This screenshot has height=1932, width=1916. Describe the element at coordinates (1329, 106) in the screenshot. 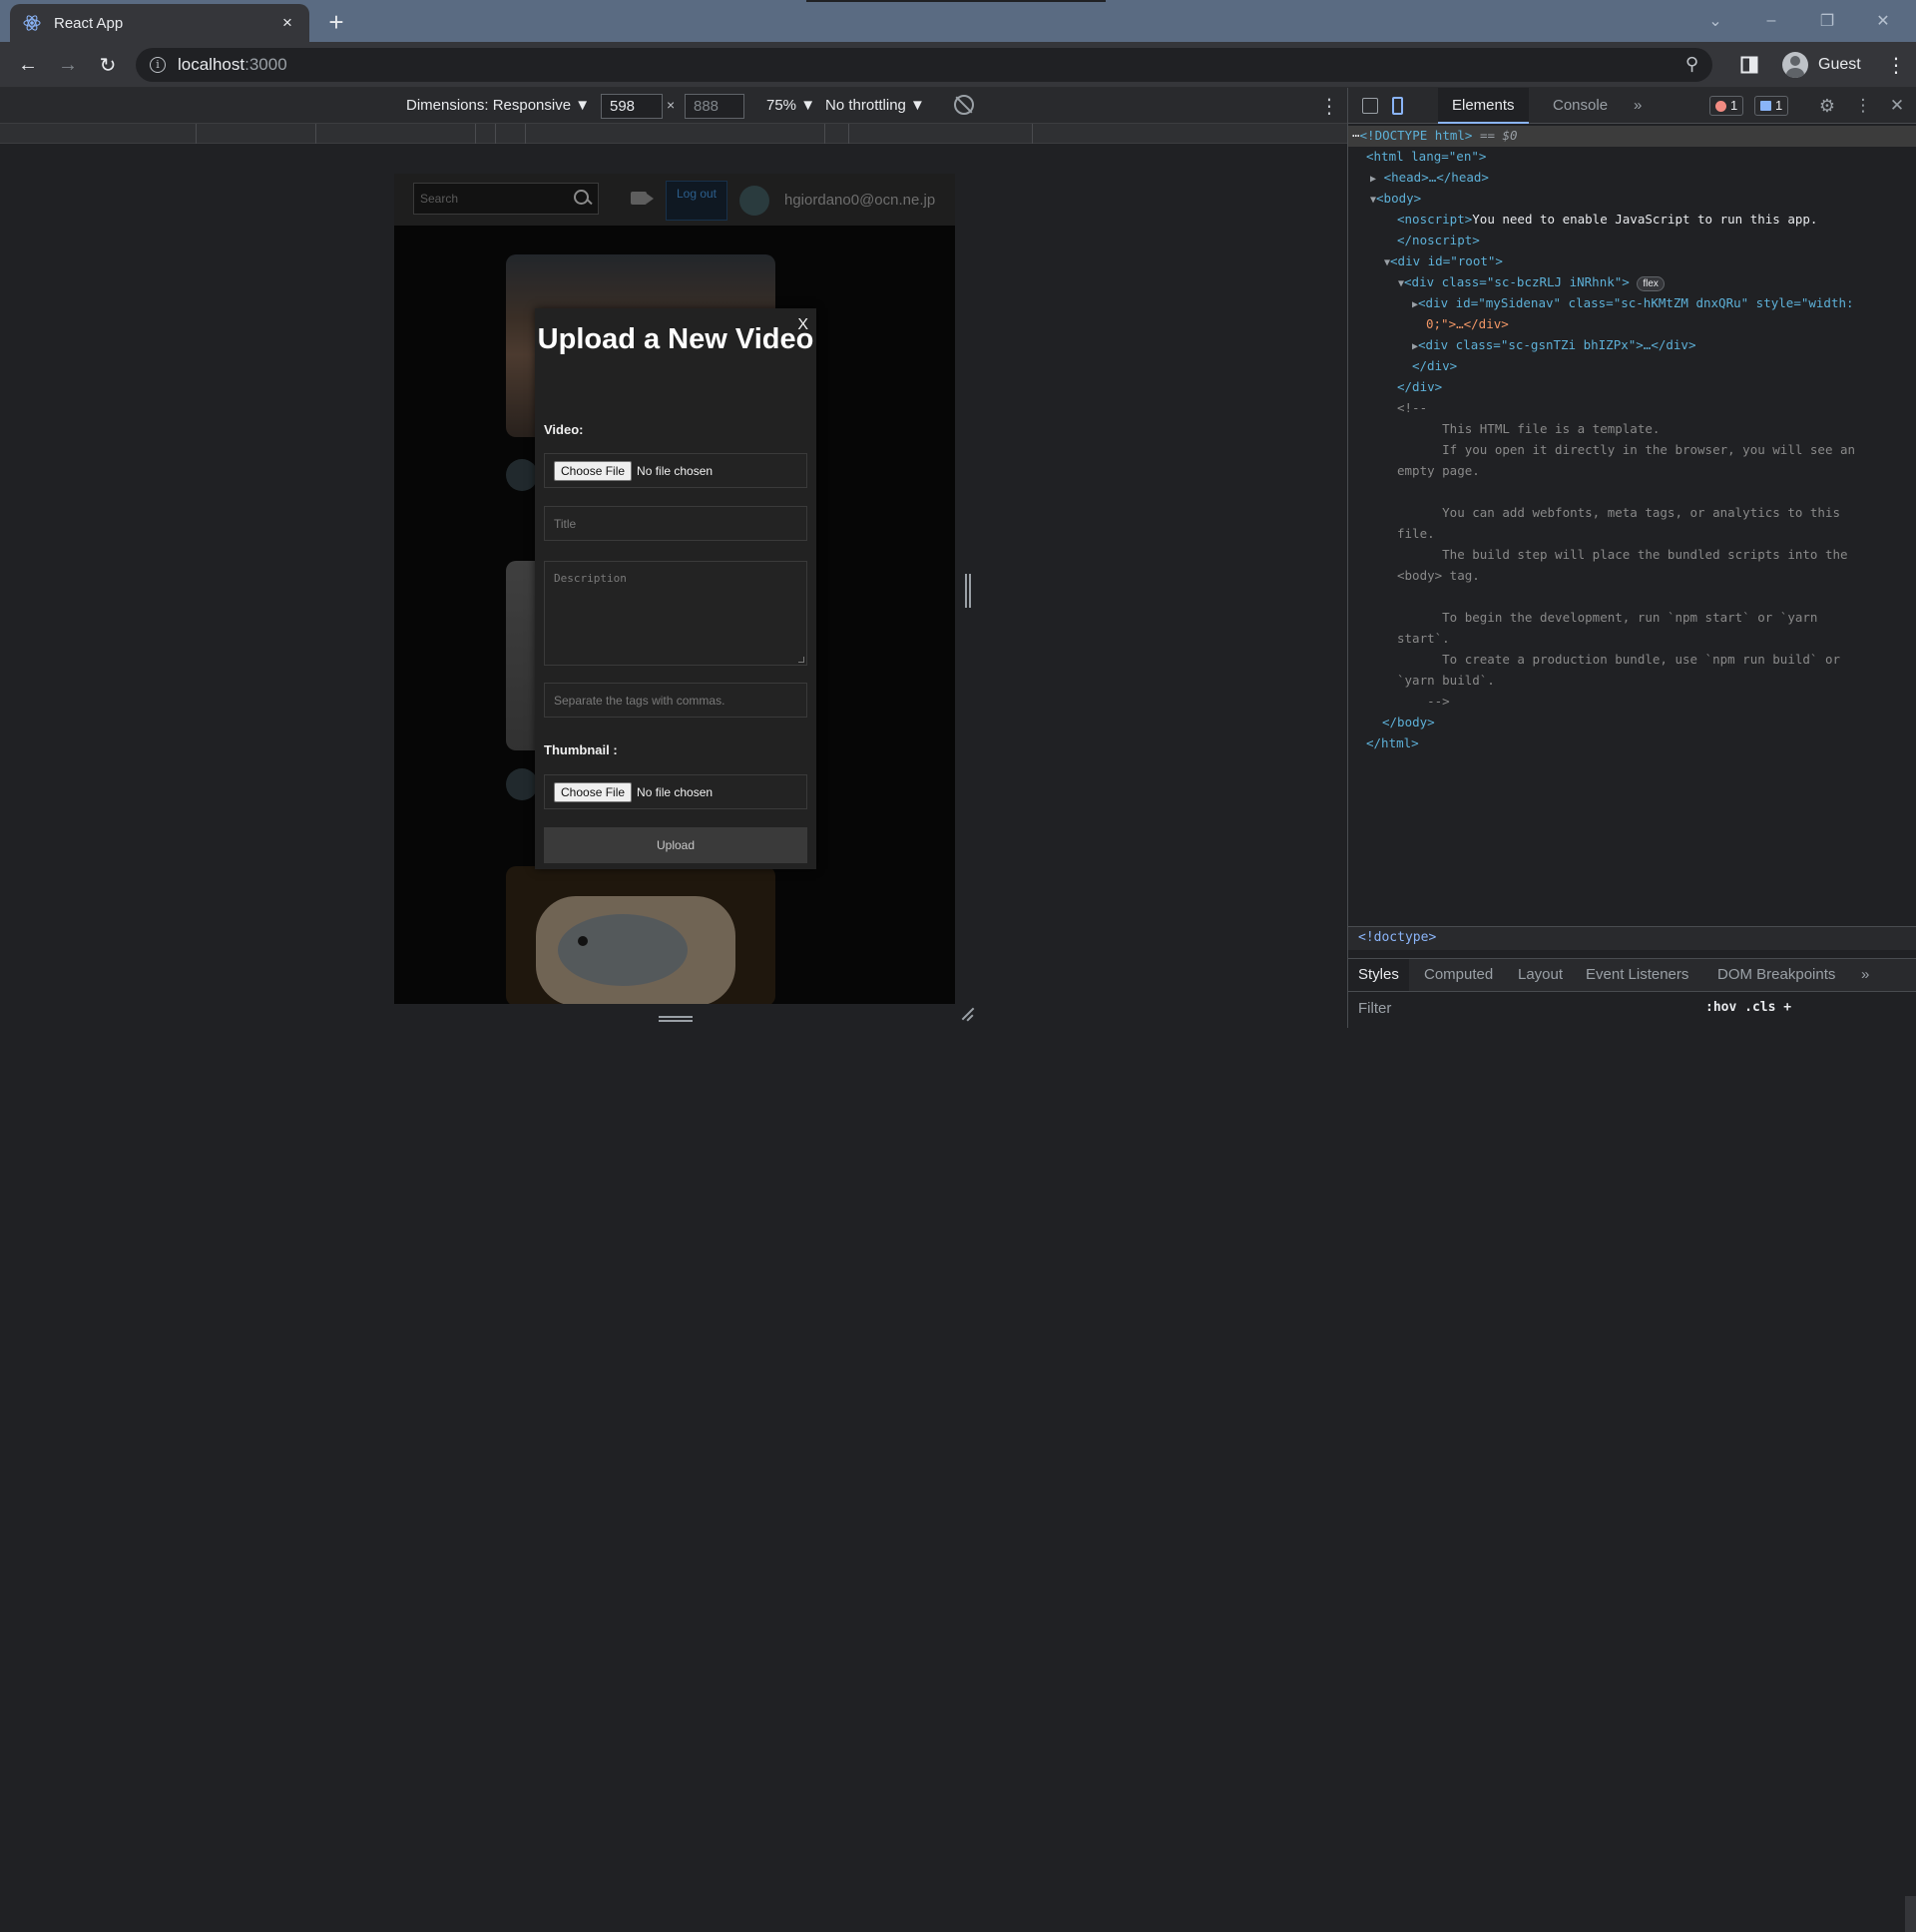

I see `more-options-icon: ⋮` at that location.